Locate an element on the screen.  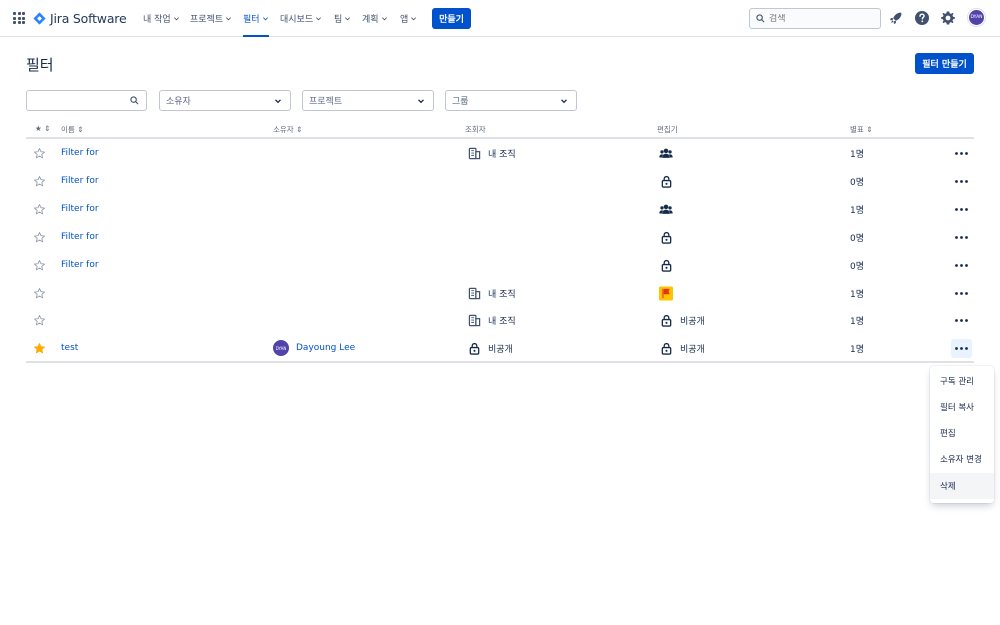
filter-search-field is located at coordinates (86, 100).